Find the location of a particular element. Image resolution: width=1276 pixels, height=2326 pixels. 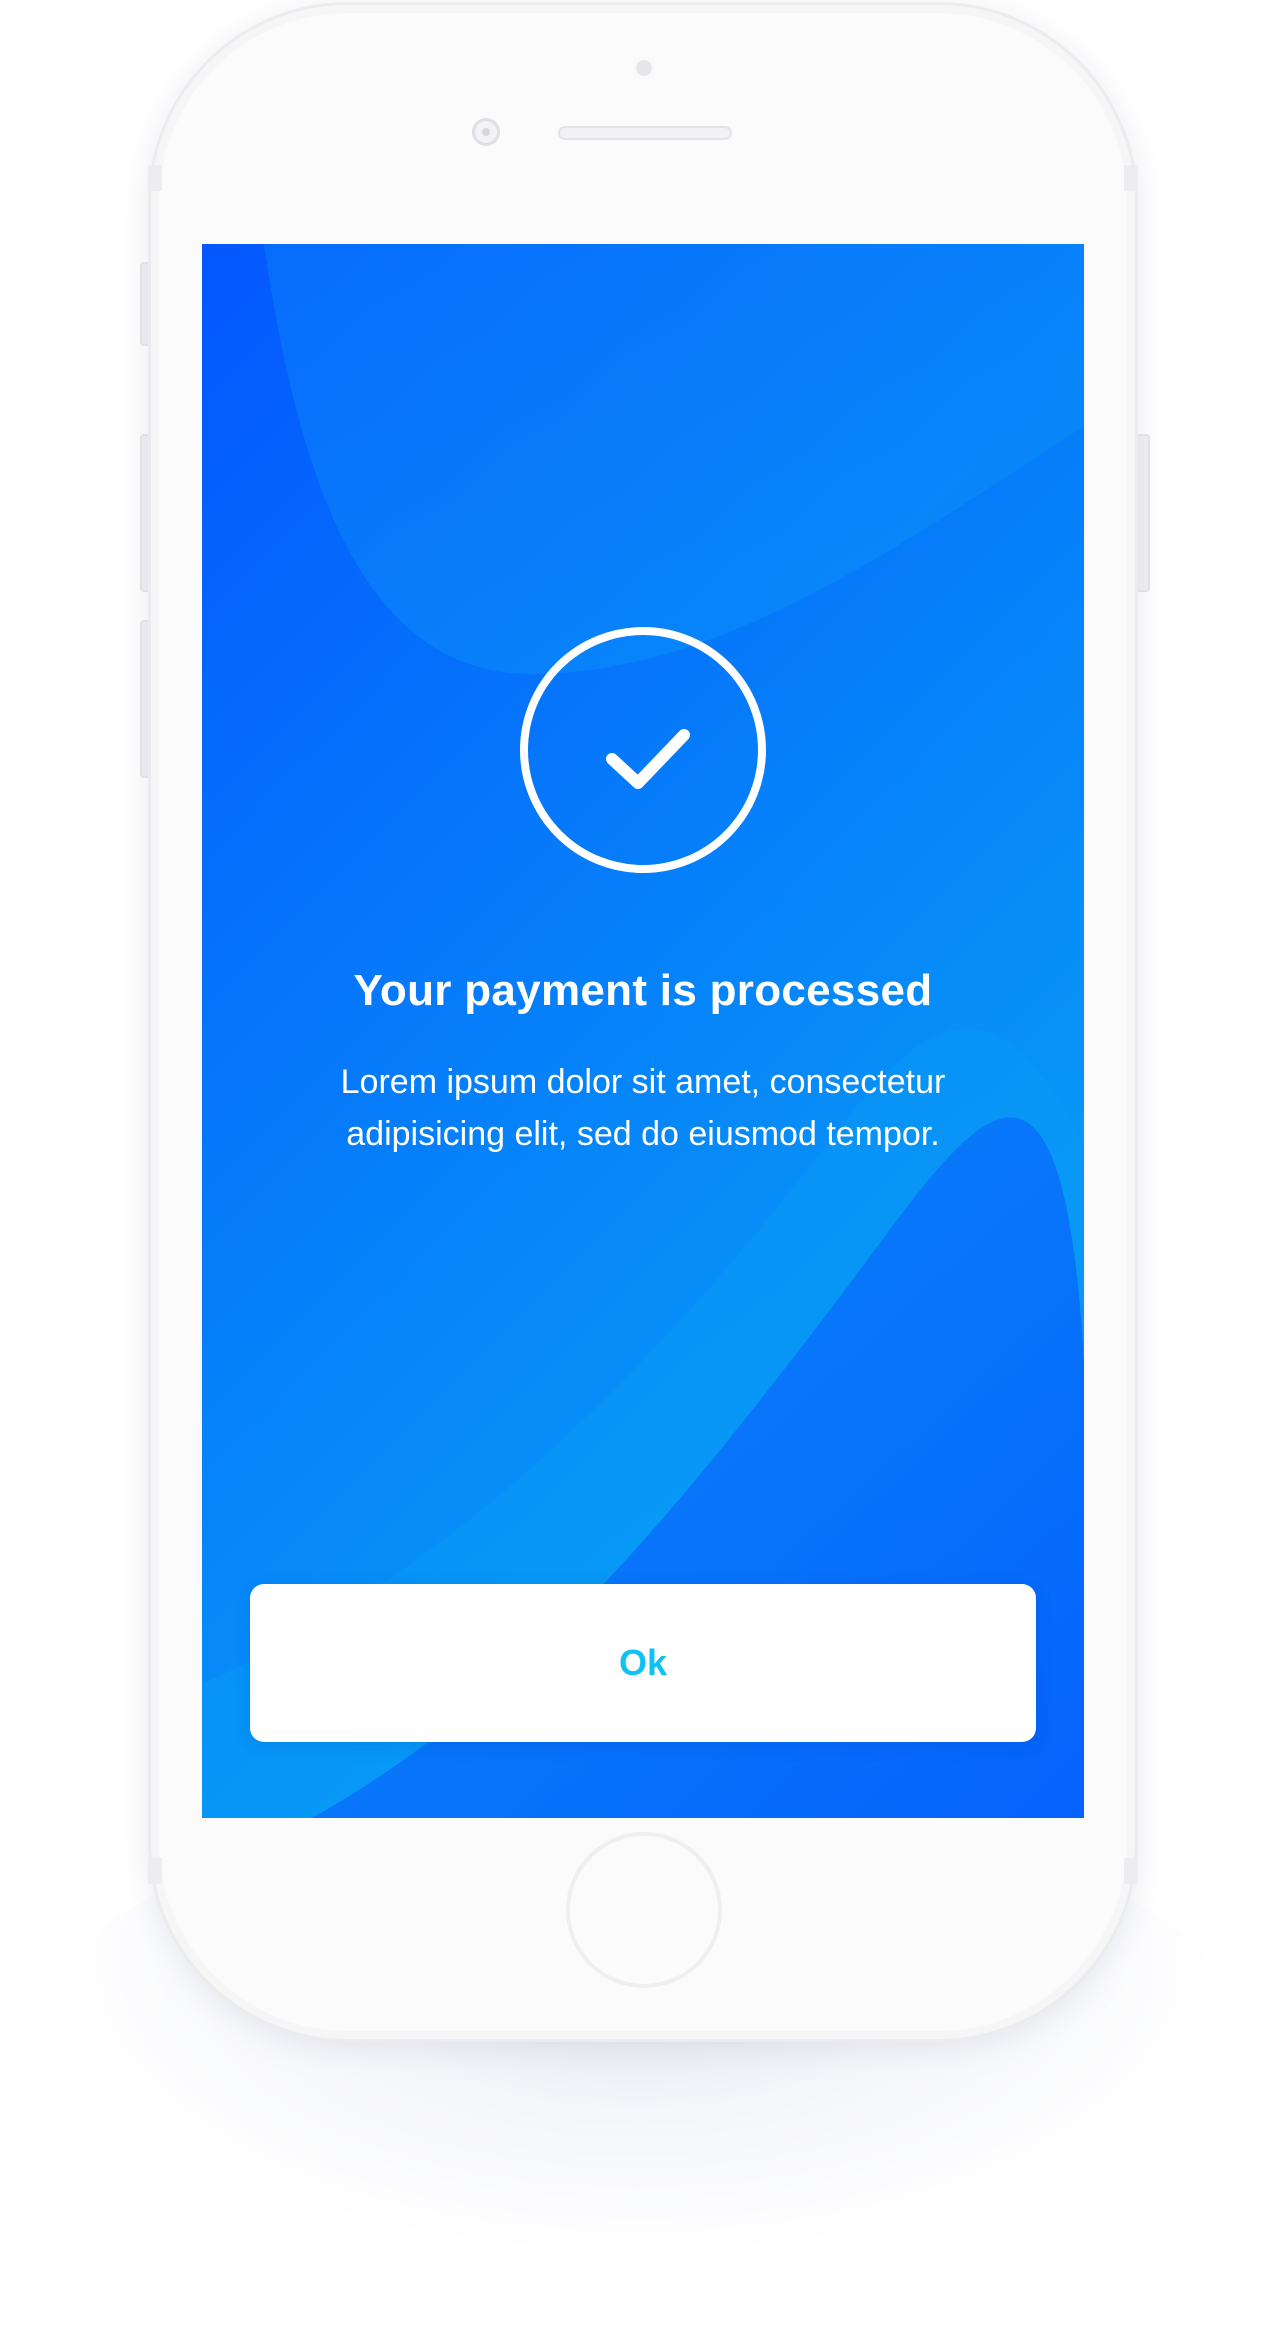

confirmation-title: Your payment is processed is located at coordinates (643, 990).